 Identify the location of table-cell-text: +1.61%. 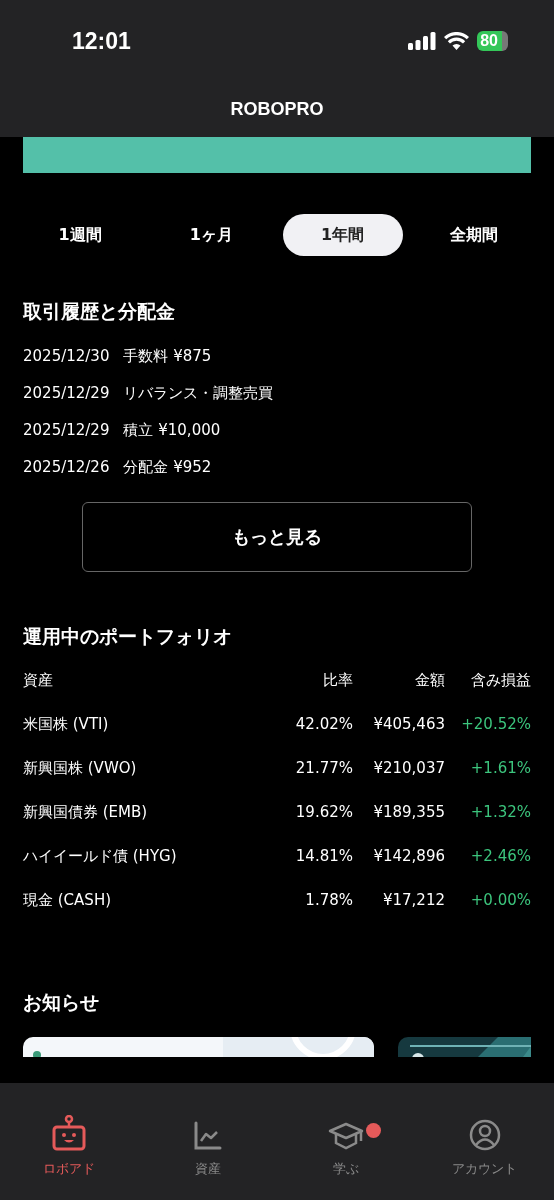
(500, 768).